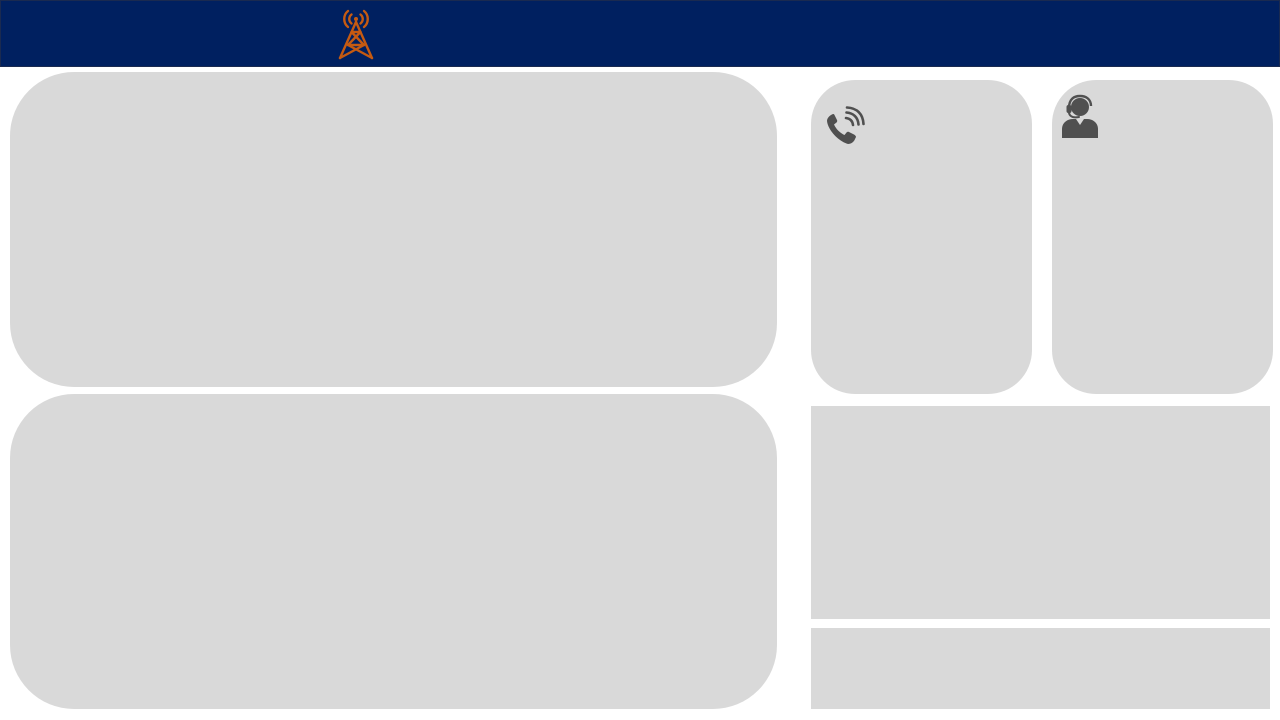 Image resolution: width=1280 pixels, height=720 pixels. What do you see at coordinates (1080, 116) in the screenshot?
I see `headset-agent-icon` at bounding box center [1080, 116].